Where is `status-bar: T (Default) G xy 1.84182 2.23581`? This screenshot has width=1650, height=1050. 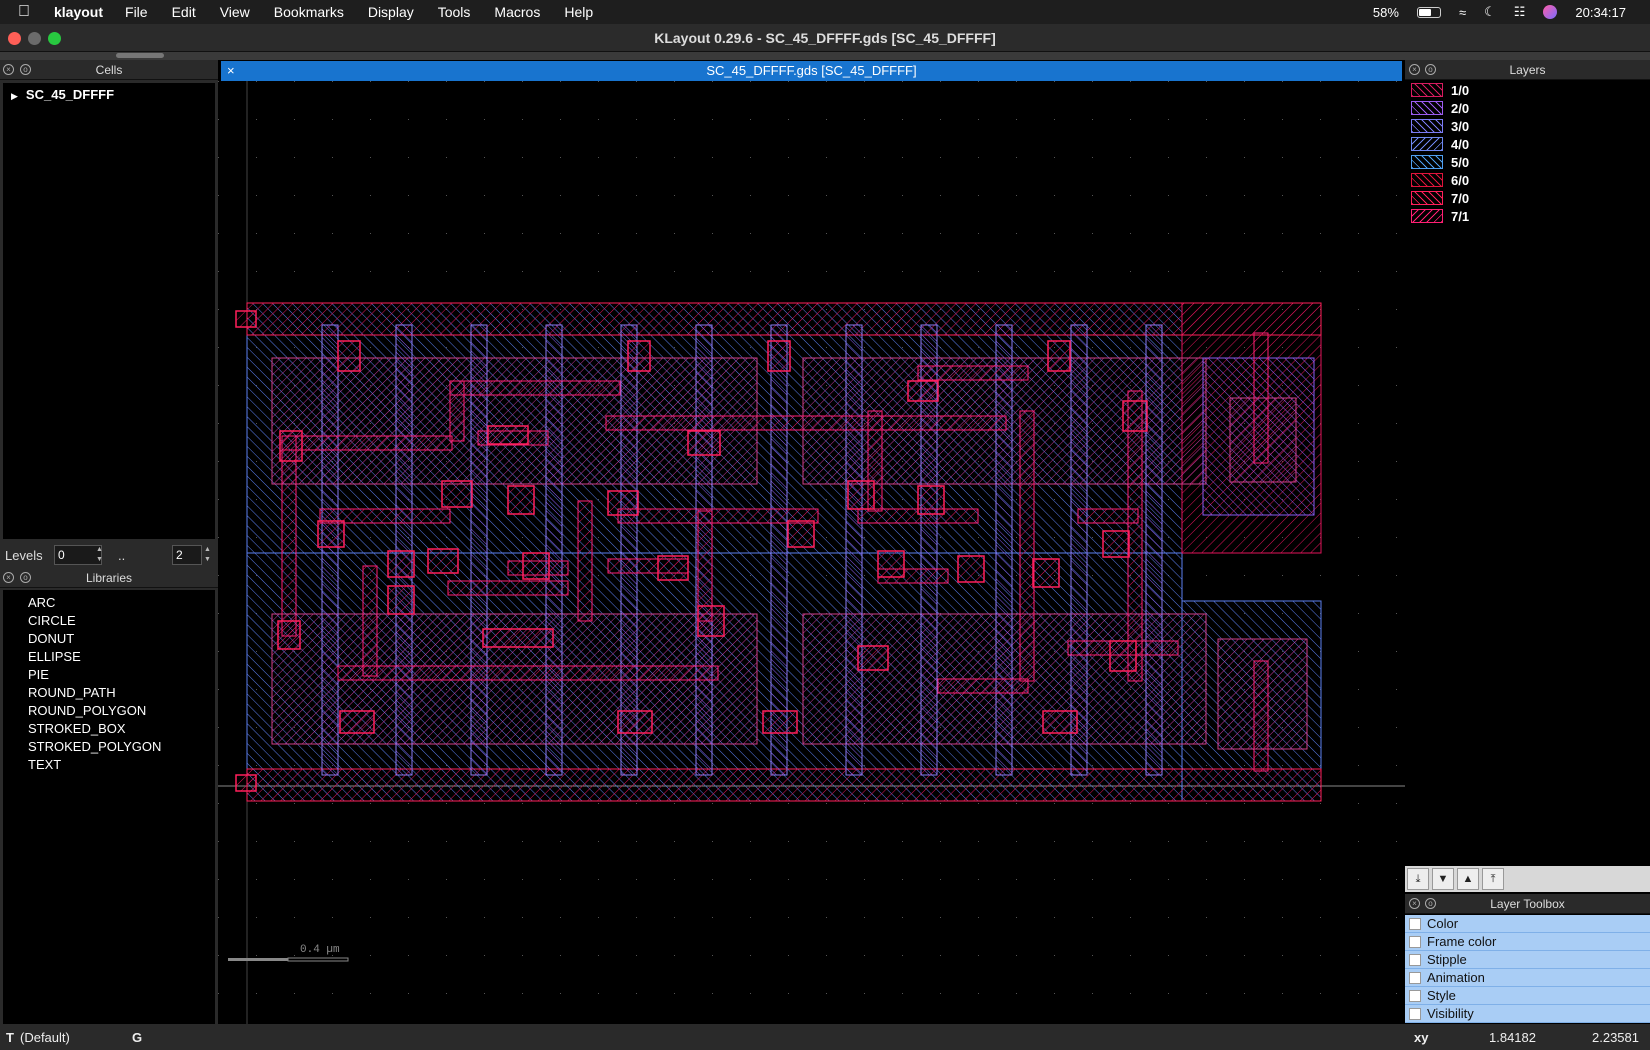
status-bar: T (Default) G xy 1.84182 2.23581 is located at coordinates (825, 1037).